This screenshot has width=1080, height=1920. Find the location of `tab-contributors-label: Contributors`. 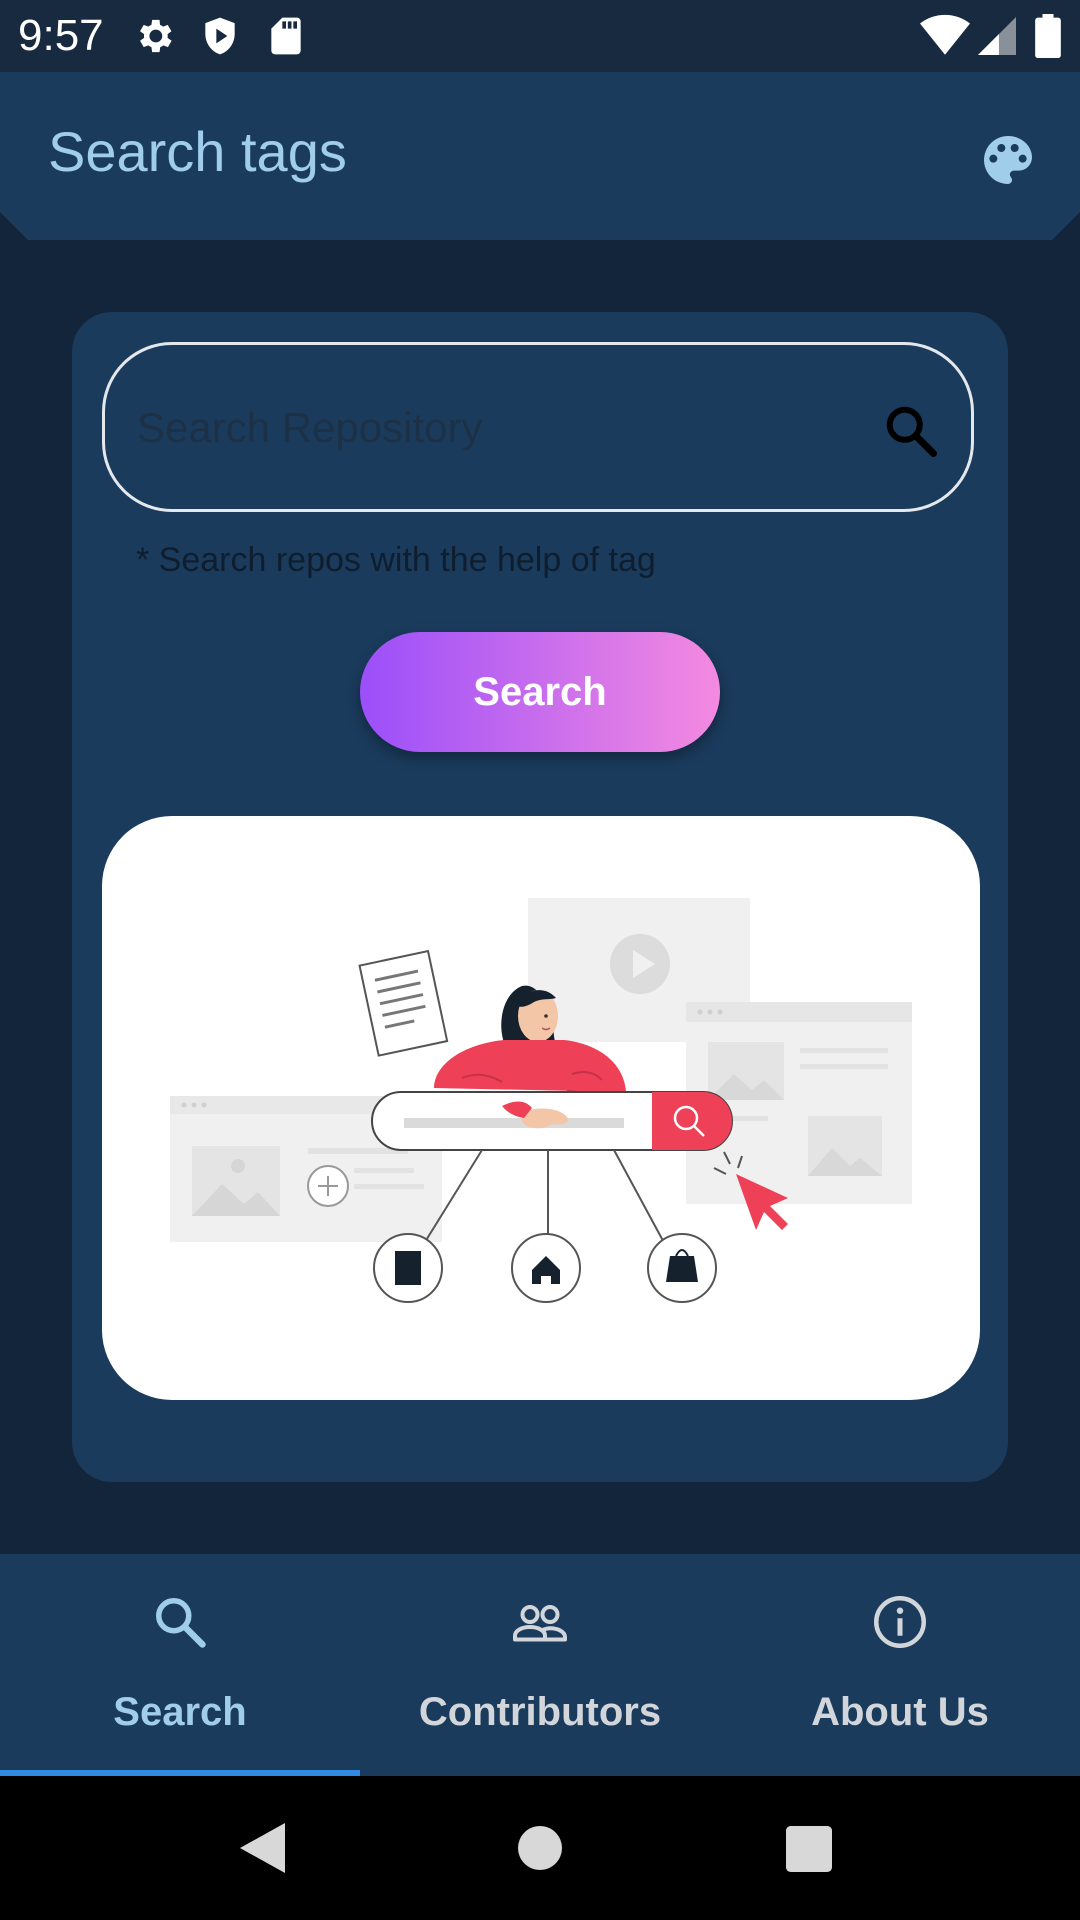

tab-contributors-label: Contributors is located at coordinates (540, 1712).